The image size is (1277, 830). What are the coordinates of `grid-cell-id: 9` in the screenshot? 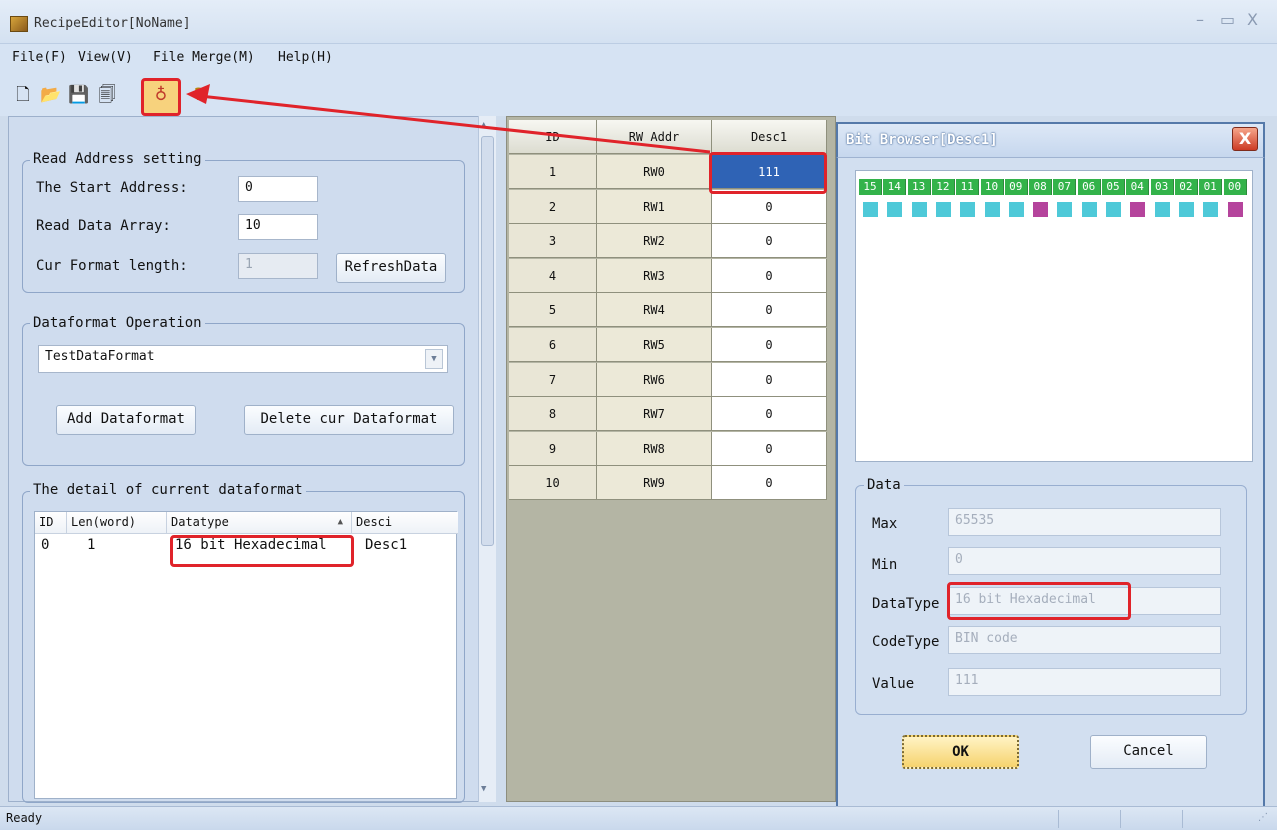 It's located at (553, 448).